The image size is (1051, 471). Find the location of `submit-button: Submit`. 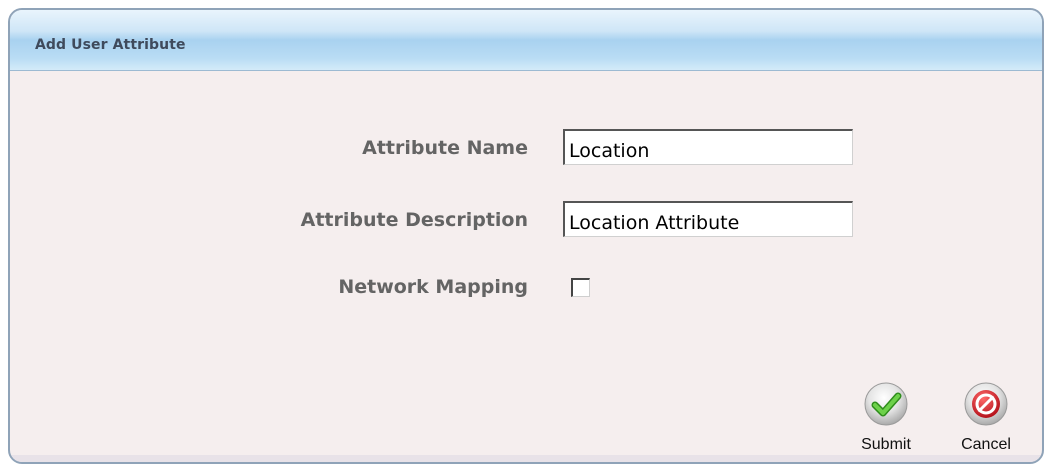

submit-button: Submit is located at coordinates (886, 420).